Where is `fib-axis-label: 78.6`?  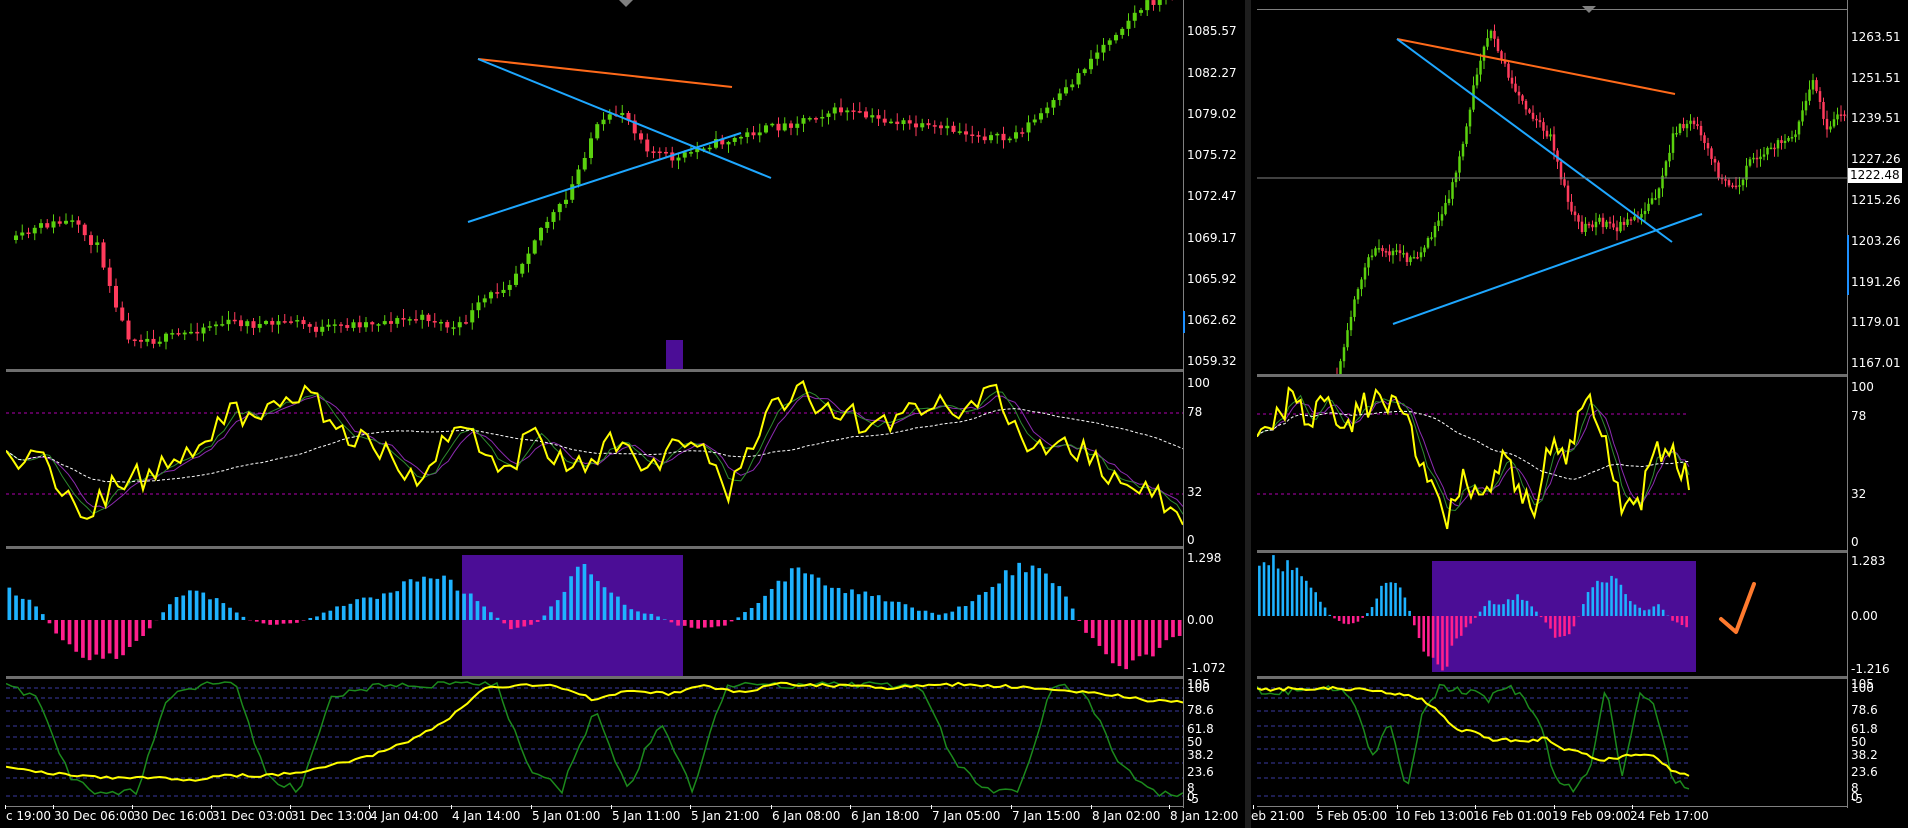 fib-axis-label: 78.6 is located at coordinates (1864, 710).